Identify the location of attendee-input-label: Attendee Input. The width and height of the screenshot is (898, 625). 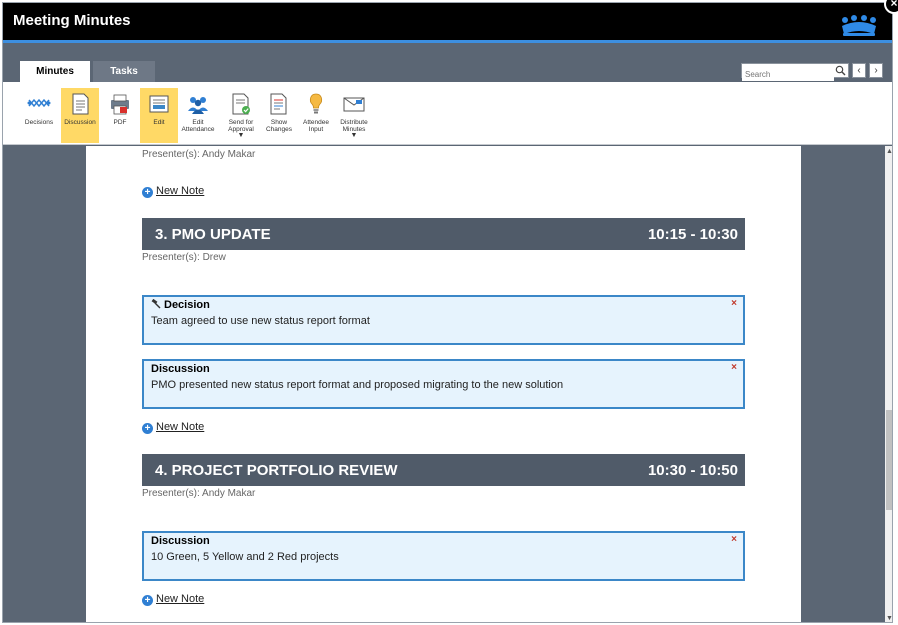
(316, 126).